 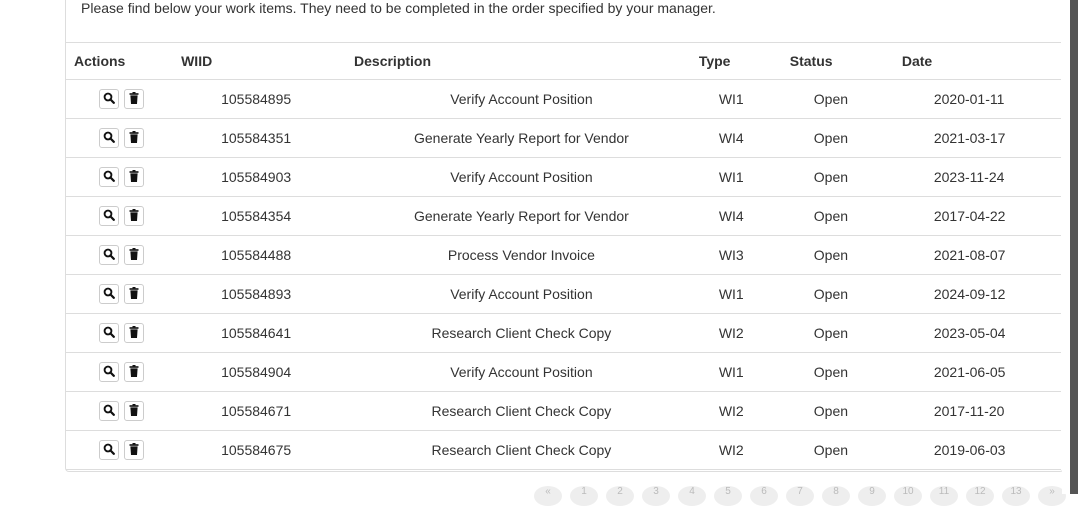 I want to click on page-button: 2, so click(x=620, y=496).